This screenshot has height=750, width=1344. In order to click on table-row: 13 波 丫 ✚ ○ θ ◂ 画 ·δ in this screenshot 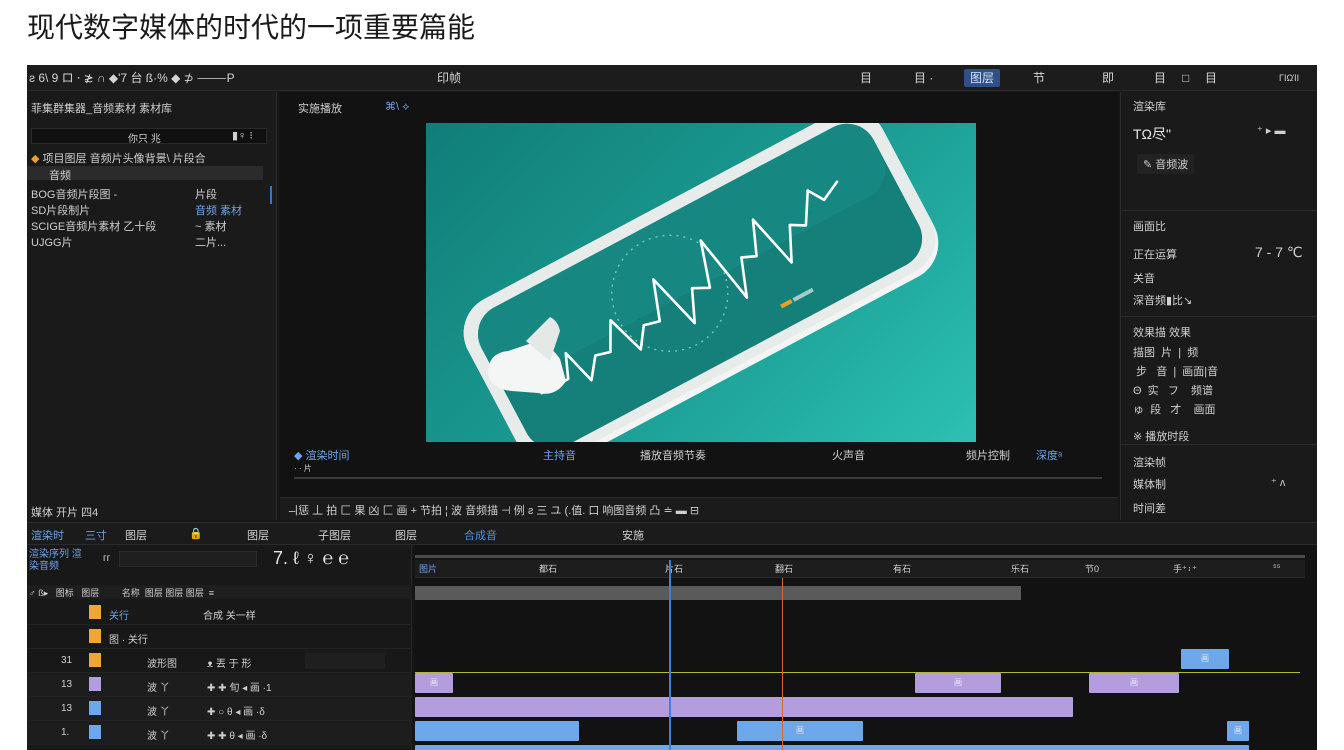, I will do `click(219, 709)`.